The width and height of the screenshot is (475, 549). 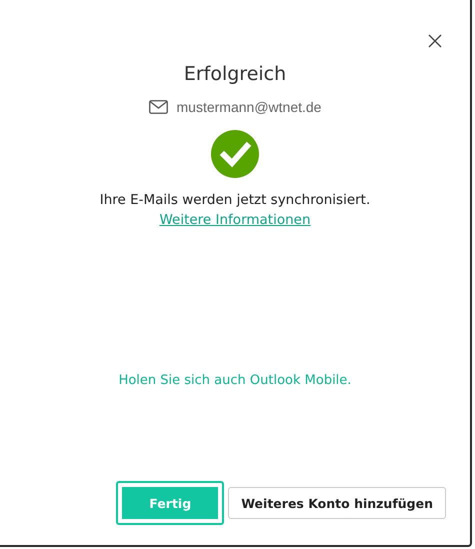 I want to click on outlook-mobile-link: Holen Sie sich auch Outlook Mobile., so click(x=235, y=380).